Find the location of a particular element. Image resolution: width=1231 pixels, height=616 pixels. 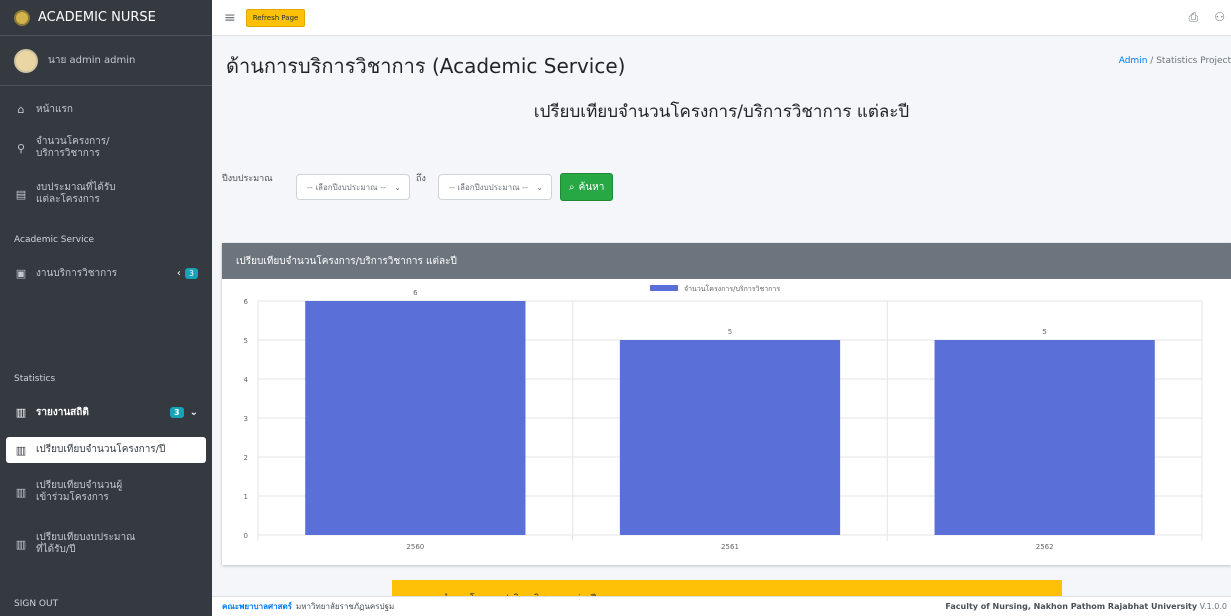

legend-label: จำนวนโครงการ/บริการวิชาการ is located at coordinates (732, 288).